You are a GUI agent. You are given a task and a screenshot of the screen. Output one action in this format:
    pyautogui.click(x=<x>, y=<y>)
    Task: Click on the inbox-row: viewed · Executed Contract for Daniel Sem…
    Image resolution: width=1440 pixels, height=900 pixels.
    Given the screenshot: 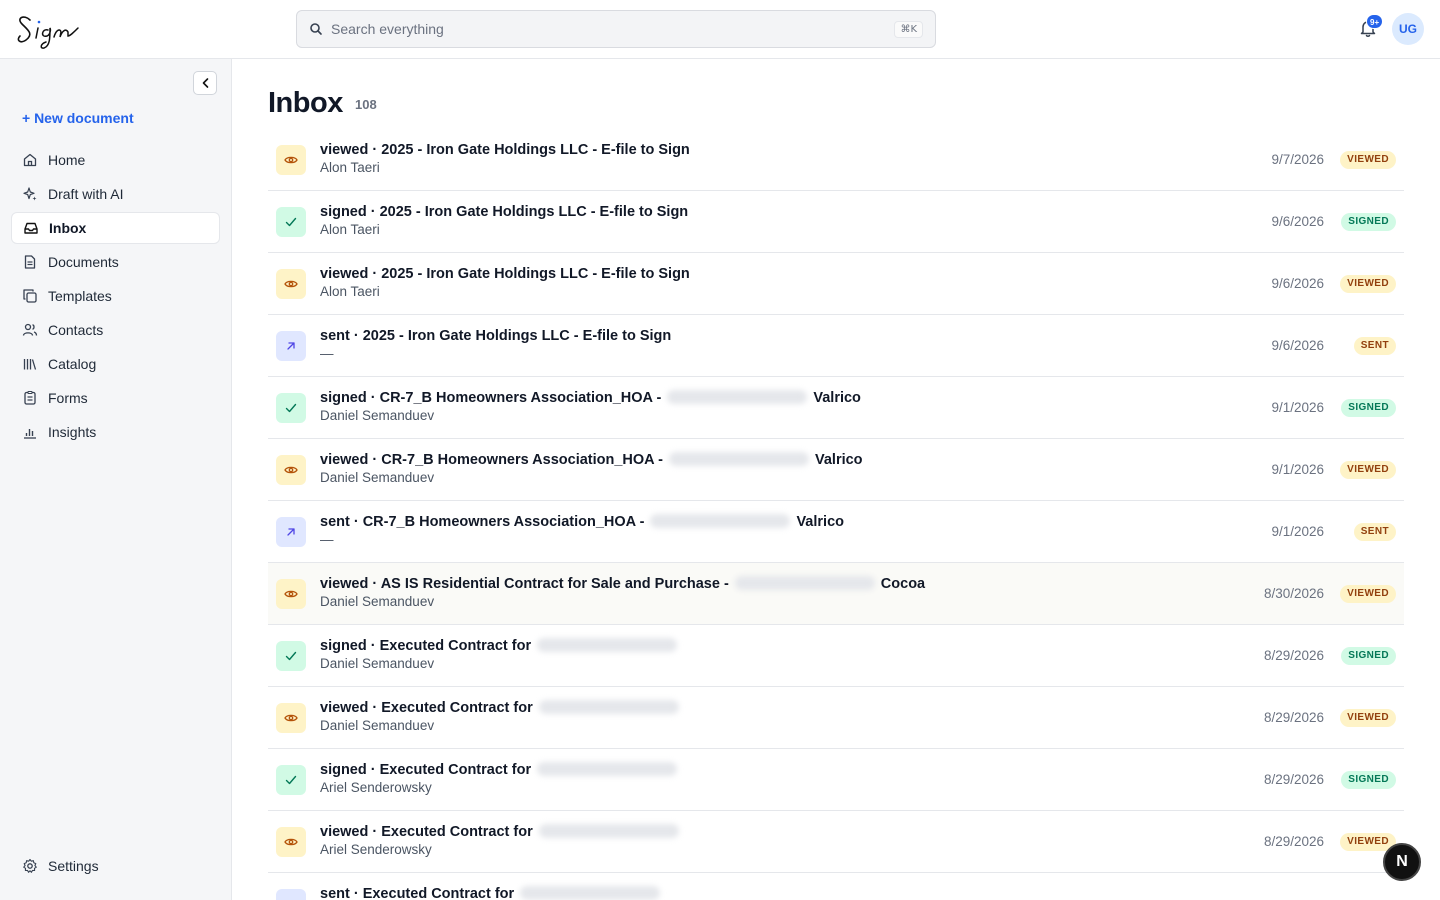 What is the action you would take?
    pyautogui.click(x=836, y=718)
    